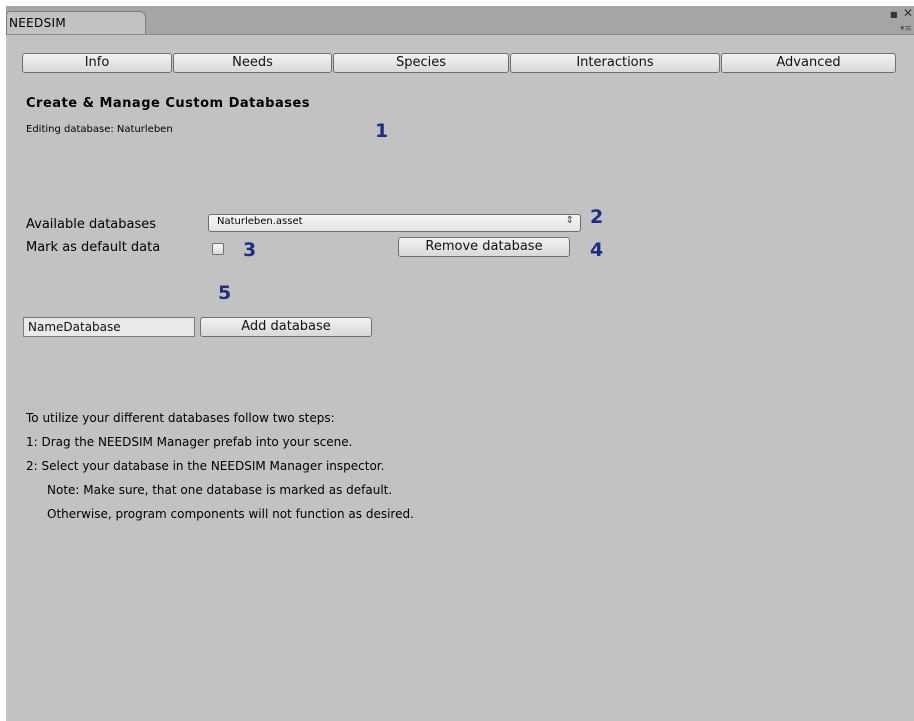  I want to click on annotation-marker-4: 4, so click(597, 250).